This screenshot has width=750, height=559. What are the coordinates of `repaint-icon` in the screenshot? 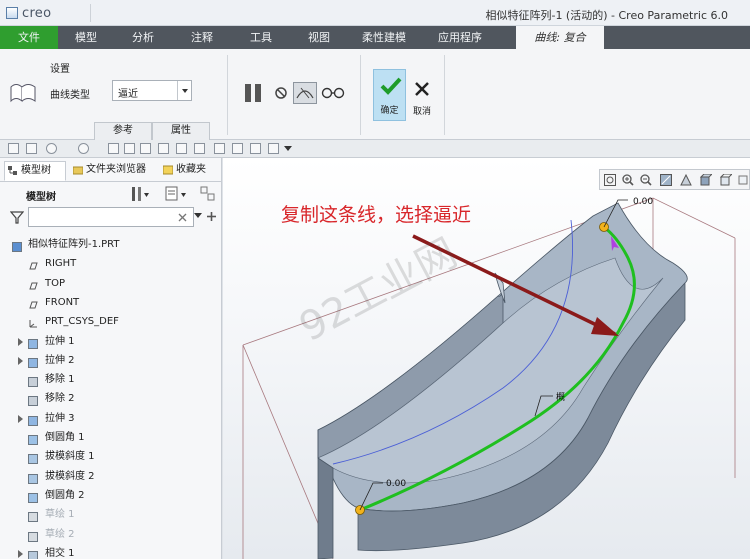 It's located at (666, 180).